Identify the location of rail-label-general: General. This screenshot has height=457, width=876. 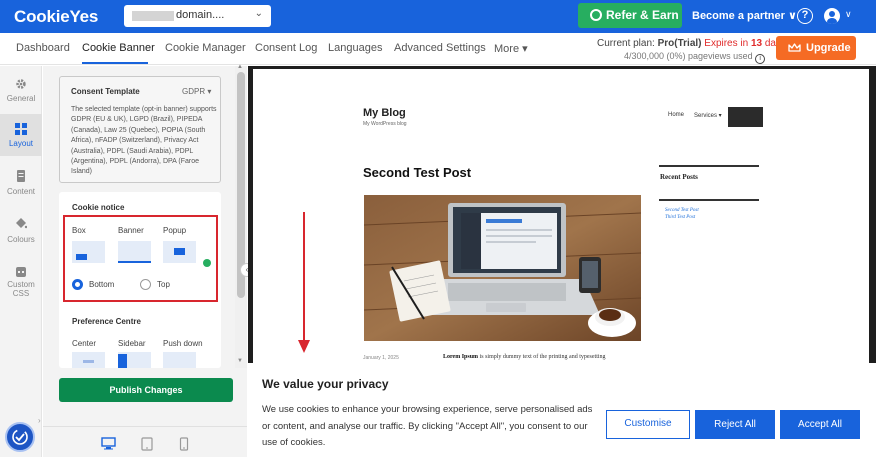
(21, 98).